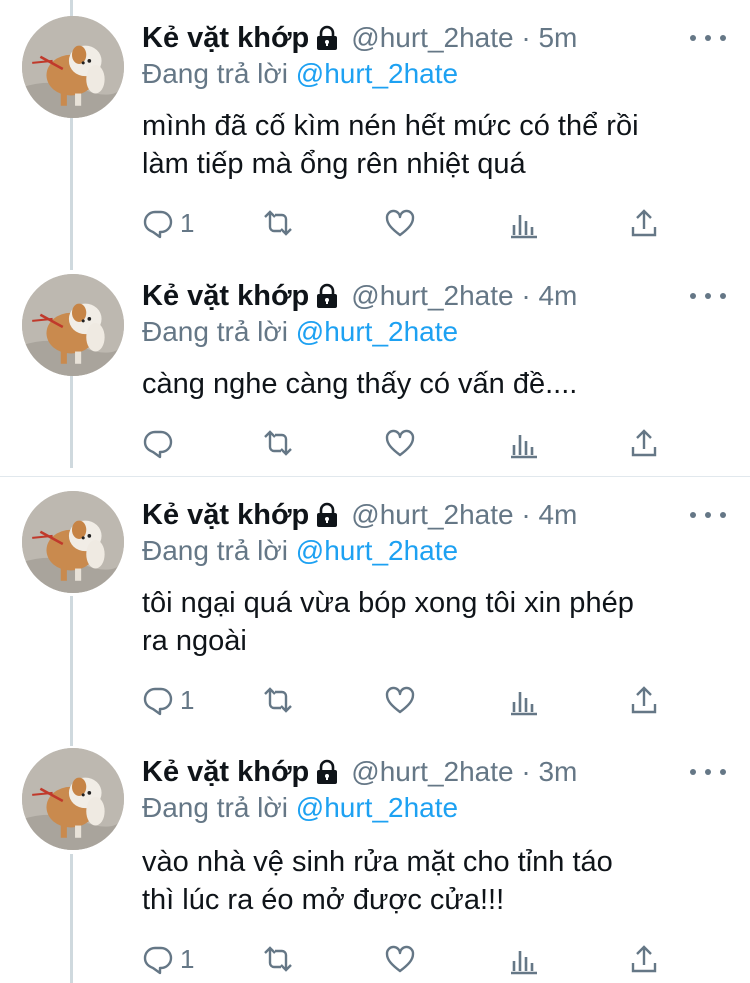  What do you see at coordinates (377, 862) in the screenshot?
I see `tweet-text-line: vào nhà vệ sinh rửa mặt cho tỉnh táo` at bounding box center [377, 862].